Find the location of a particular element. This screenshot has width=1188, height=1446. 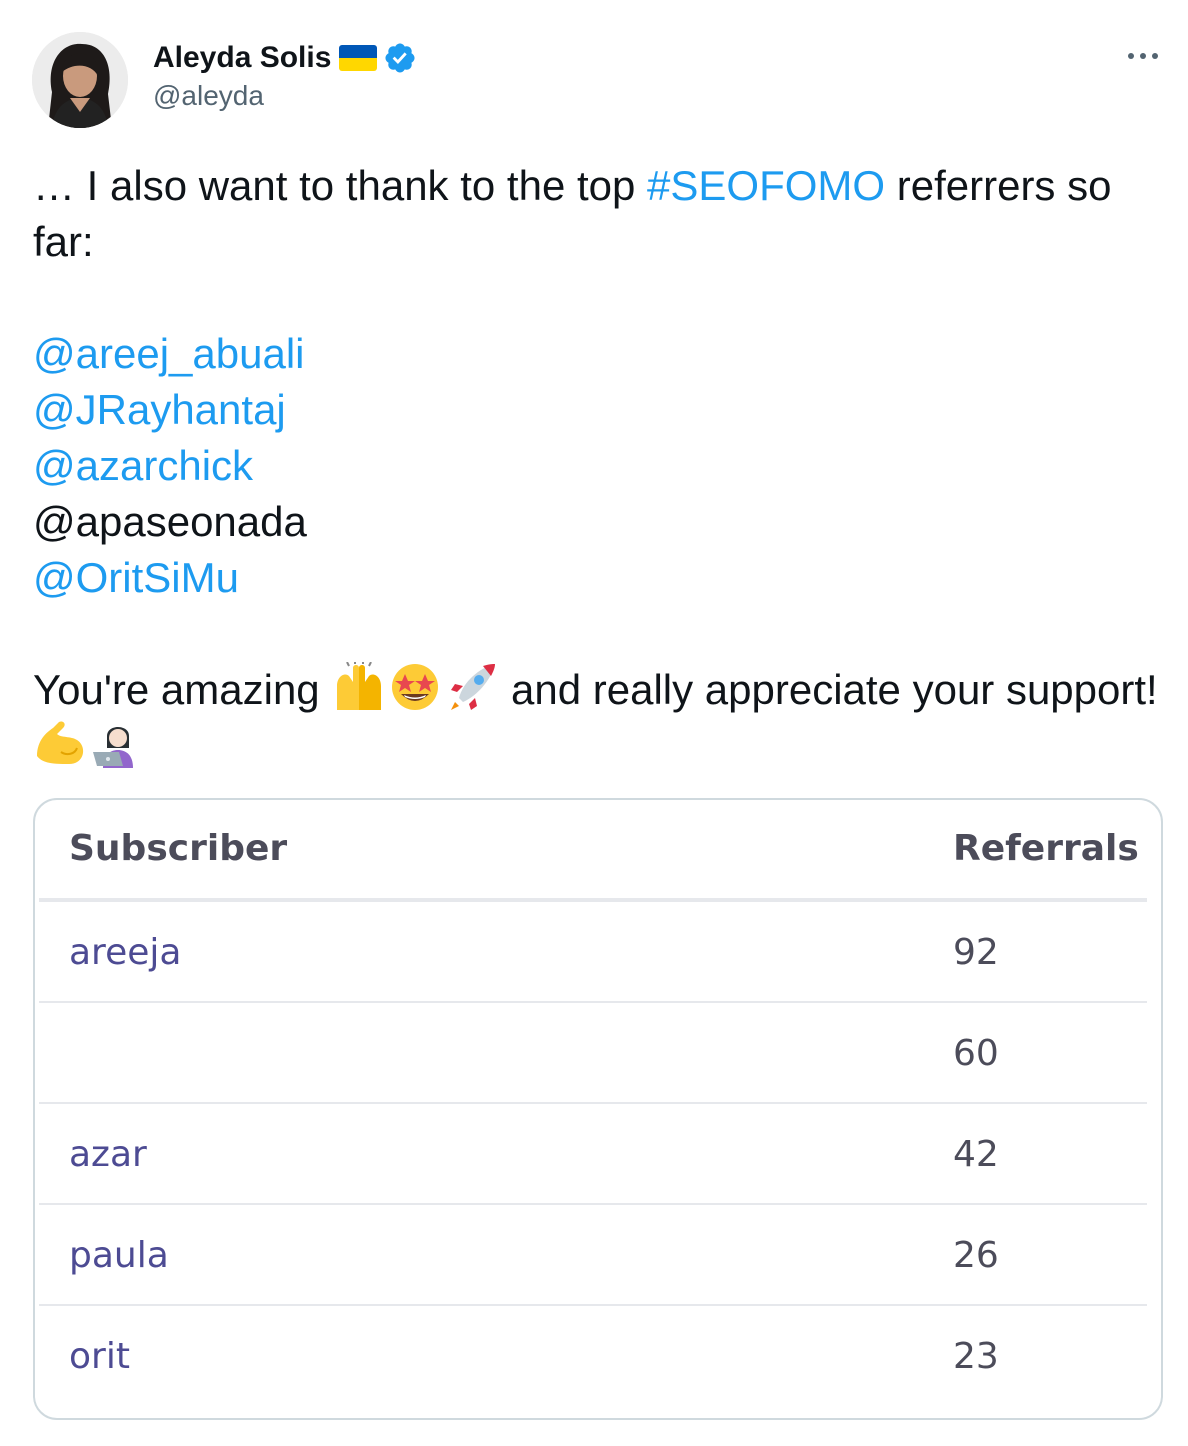

flexed-biceps-emoji is located at coordinates (61, 743).